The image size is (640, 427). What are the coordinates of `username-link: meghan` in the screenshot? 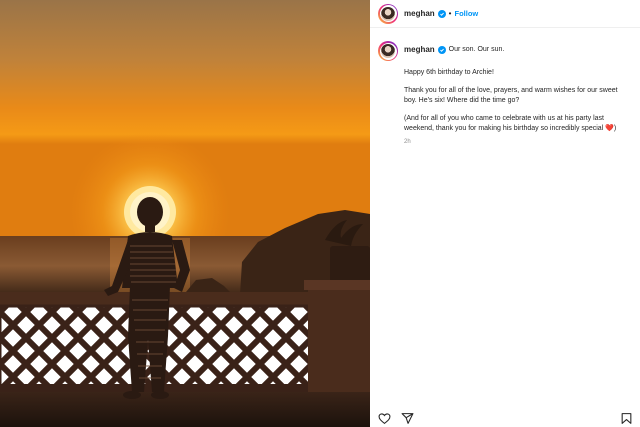 It's located at (419, 13).